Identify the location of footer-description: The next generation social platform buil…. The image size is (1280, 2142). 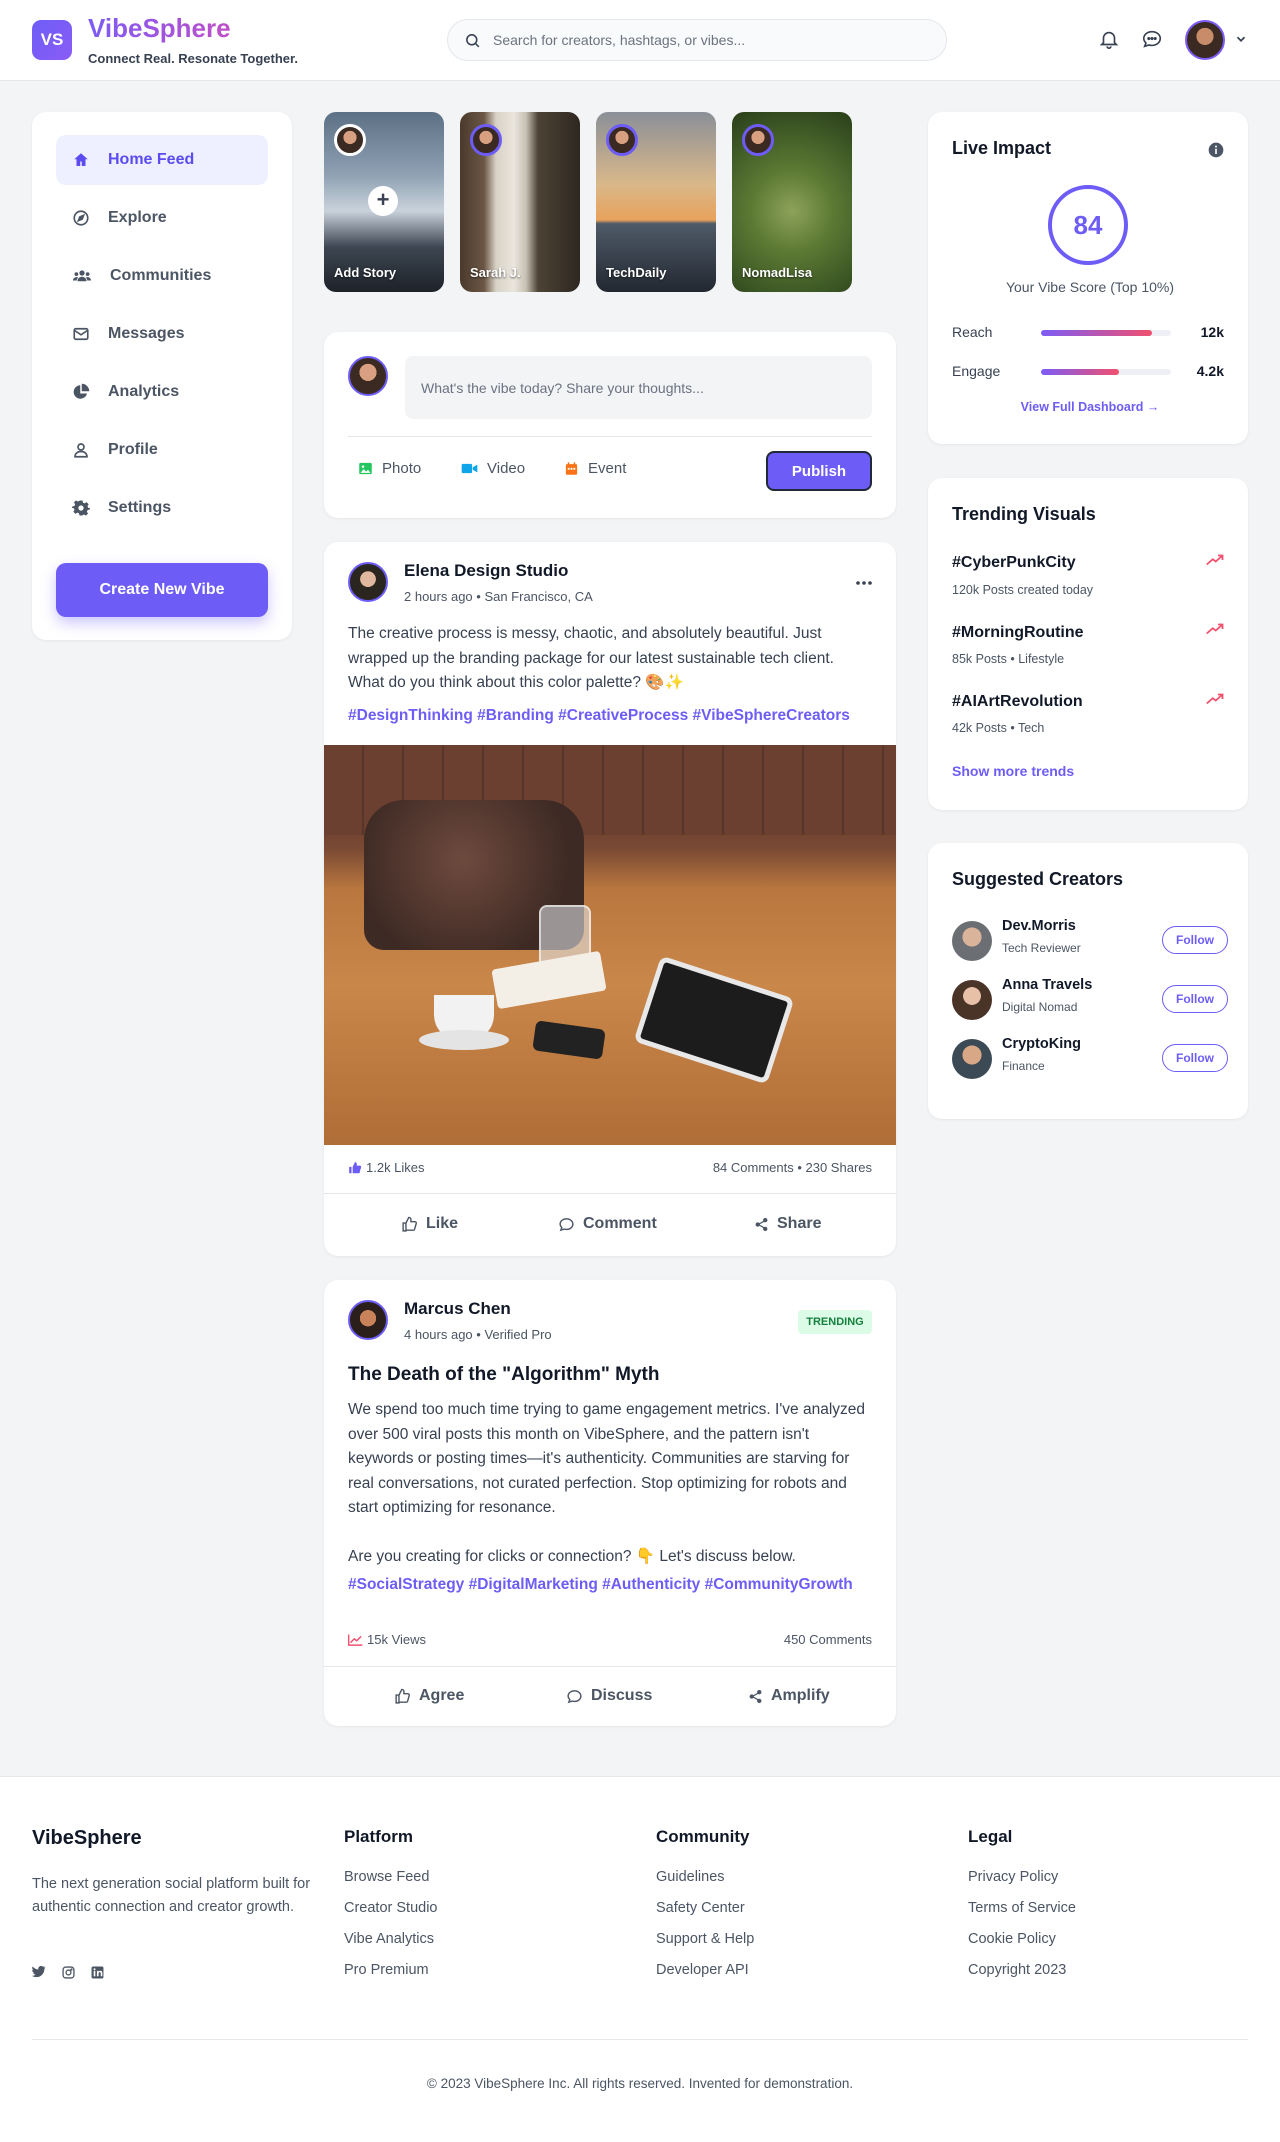
(171, 1895).